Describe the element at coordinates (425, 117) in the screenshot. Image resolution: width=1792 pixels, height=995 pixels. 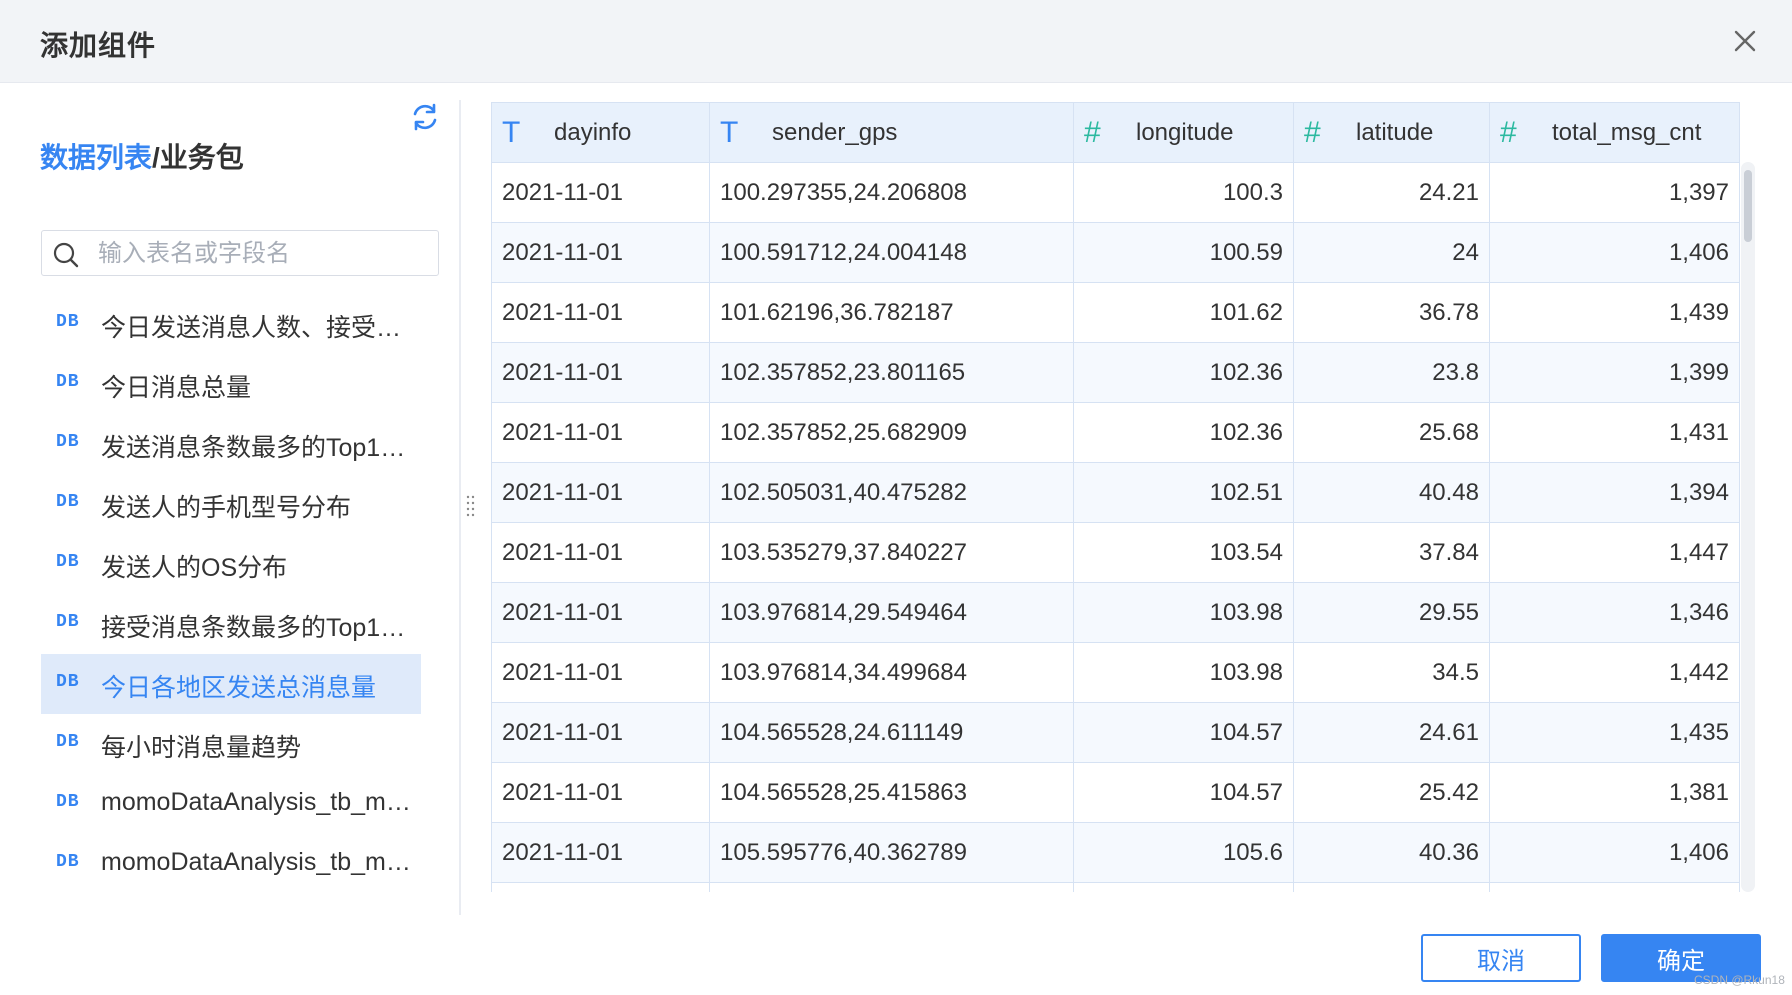
I see `refresh-icon` at that location.